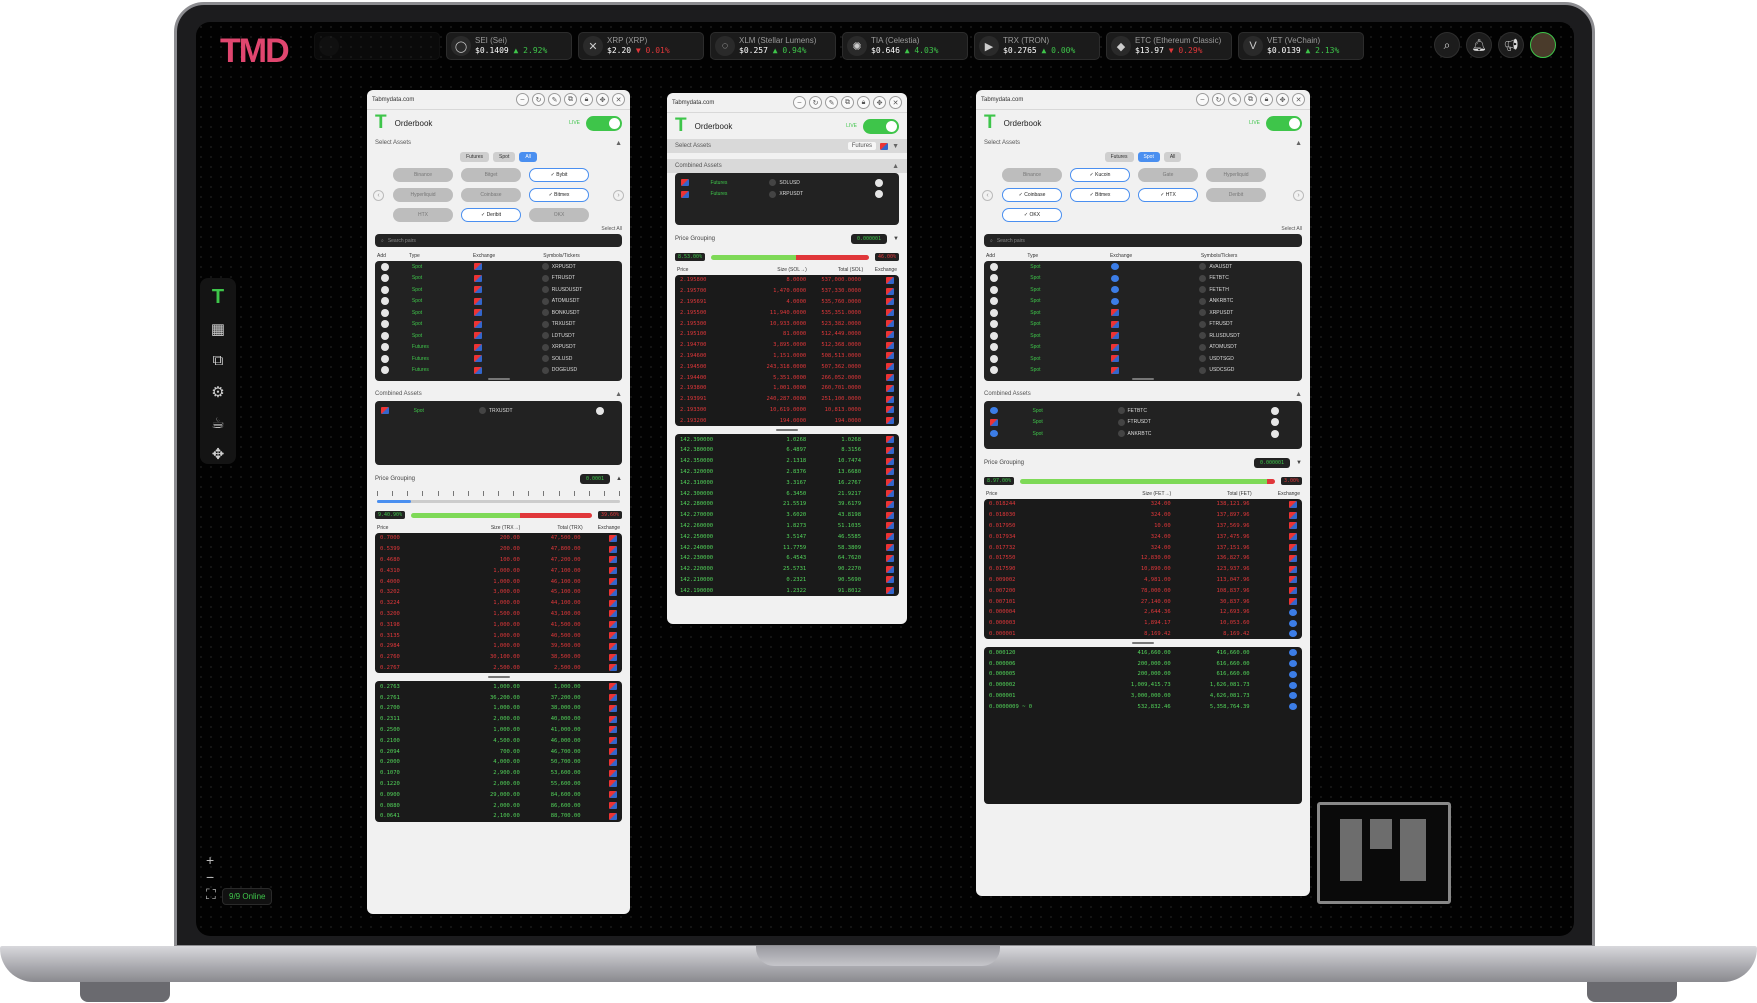 Image resolution: width=1757 pixels, height=1003 pixels. I want to click on bid-row: 0.2094 700.00 46,700.00, so click(498, 751).